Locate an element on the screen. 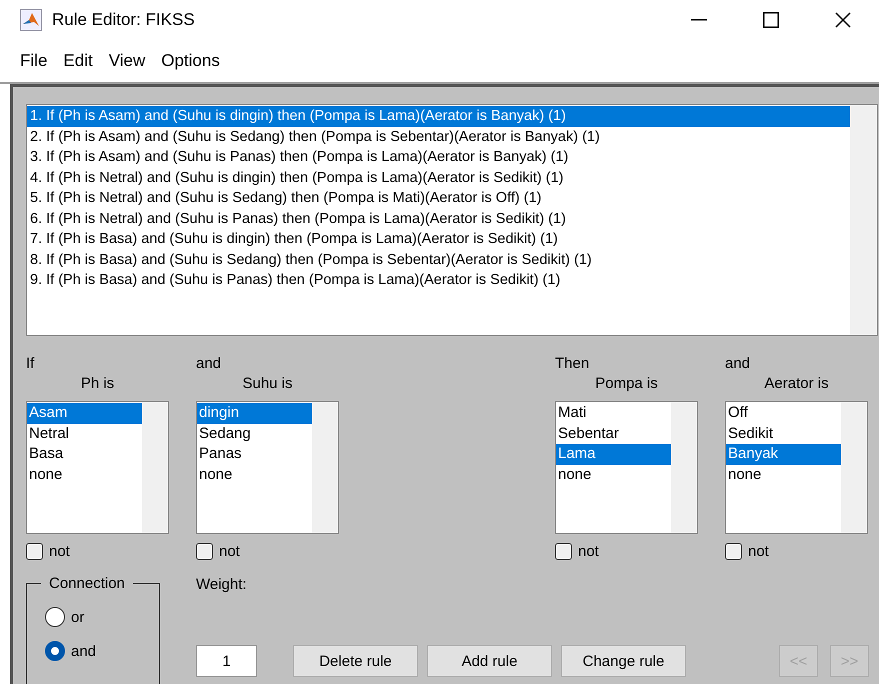  list-item: Mati is located at coordinates (613, 413).